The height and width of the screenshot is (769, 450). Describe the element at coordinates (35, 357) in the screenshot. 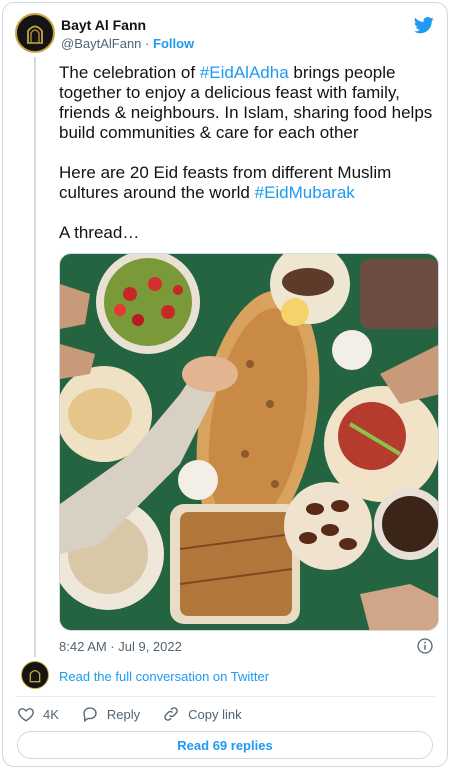

I see `thread-connector-line` at that location.